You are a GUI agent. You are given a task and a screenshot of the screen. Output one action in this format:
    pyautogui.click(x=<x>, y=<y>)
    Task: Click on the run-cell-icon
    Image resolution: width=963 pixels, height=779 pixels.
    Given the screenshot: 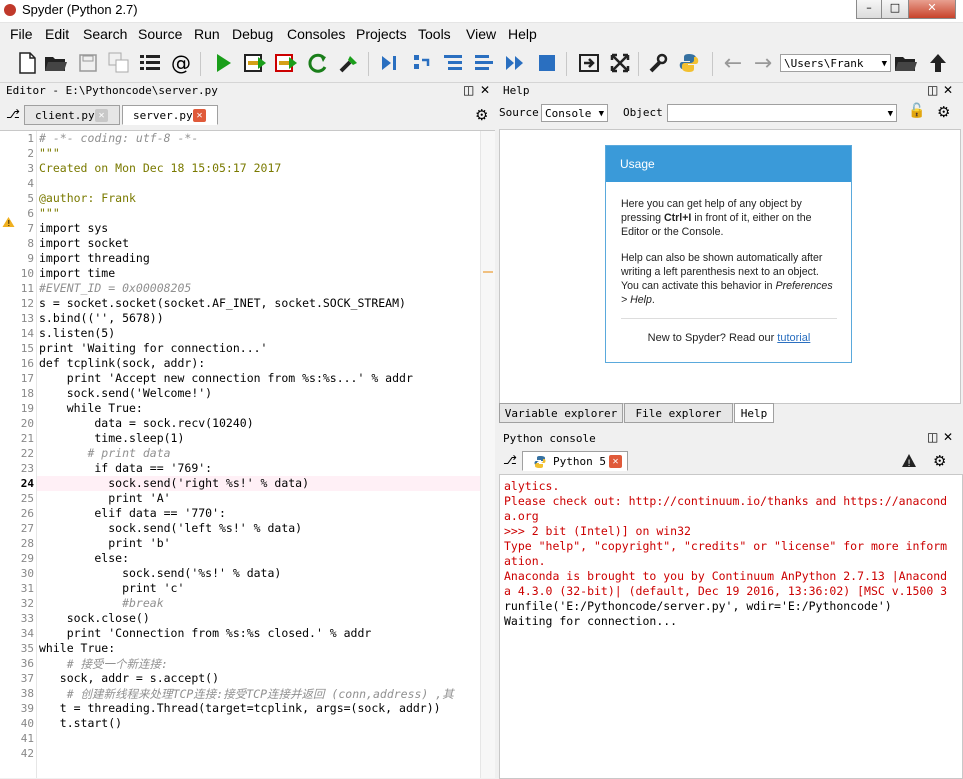 What is the action you would take?
    pyautogui.click(x=255, y=63)
    